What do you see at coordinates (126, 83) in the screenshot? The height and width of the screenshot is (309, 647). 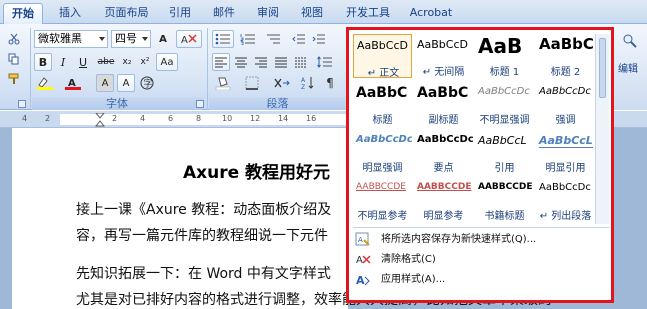 I see `character-border-button: A` at bounding box center [126, 83].